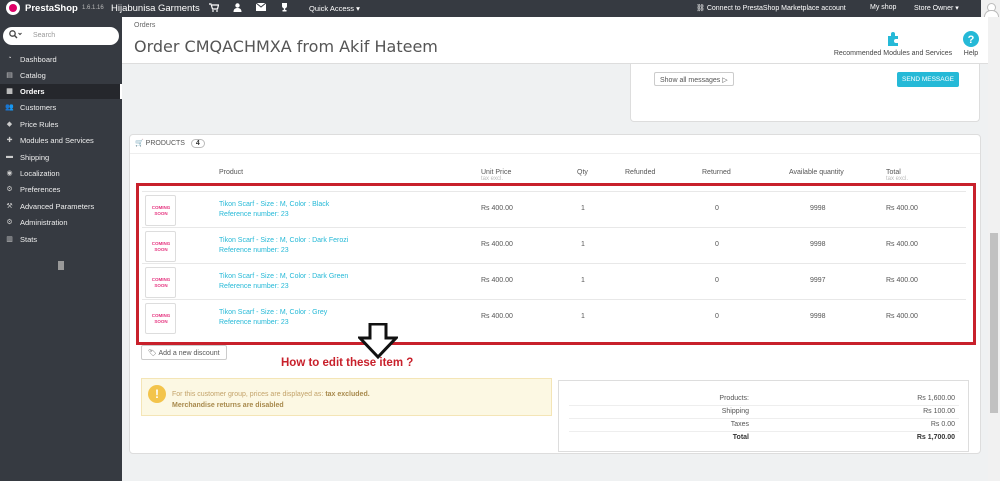 This screenshot has height=481, width=1000. What do you see at coordinates (139, 143) in the screenshot?
I see `cart-icon: 🛒` at bounding box center [139, 143].